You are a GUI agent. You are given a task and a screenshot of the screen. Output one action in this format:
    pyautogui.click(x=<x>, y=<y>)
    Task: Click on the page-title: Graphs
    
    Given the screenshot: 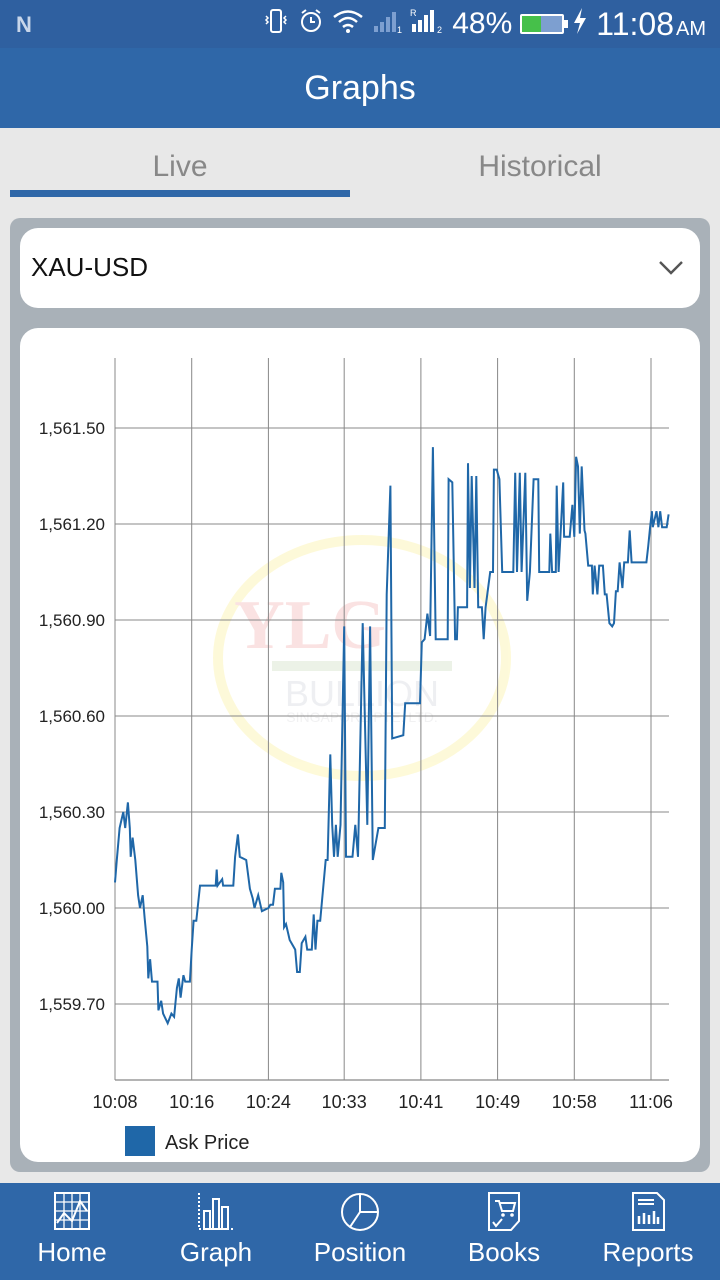 What is the action you would take?
    pyautogui.click(x=360, y=87)
    